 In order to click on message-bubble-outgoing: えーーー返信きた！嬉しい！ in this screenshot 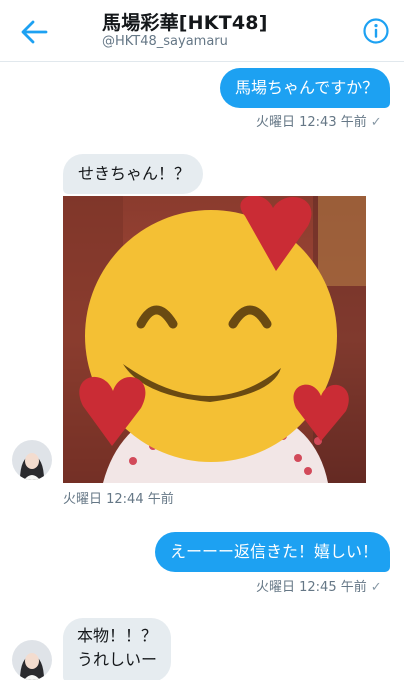, I will do `click(272, 552)`.